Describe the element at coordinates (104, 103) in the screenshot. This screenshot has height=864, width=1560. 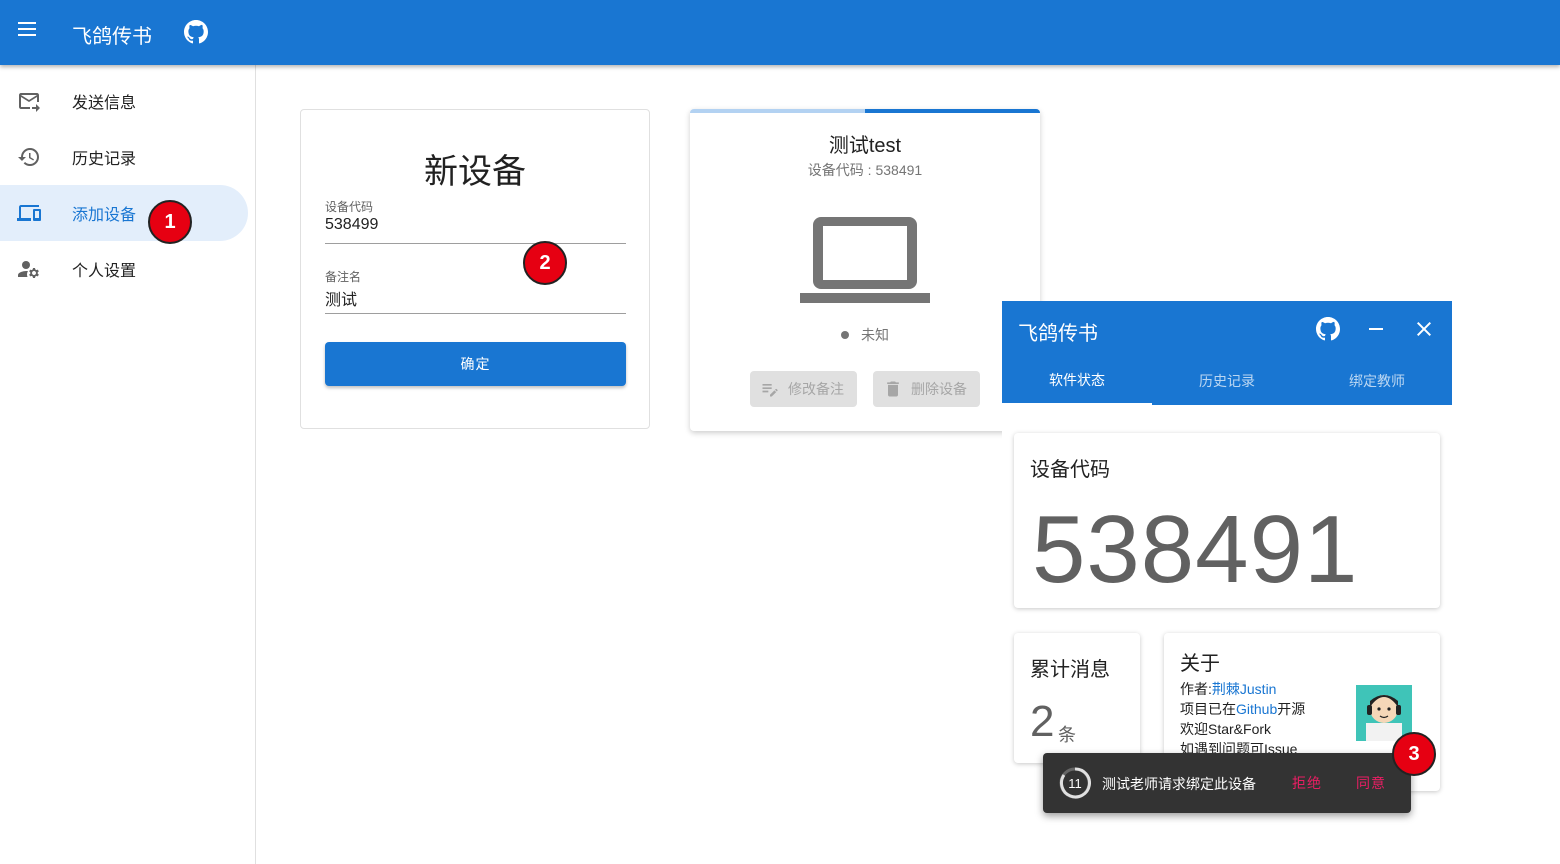
I see `sidebar-item-label: 发送信息` at that location.